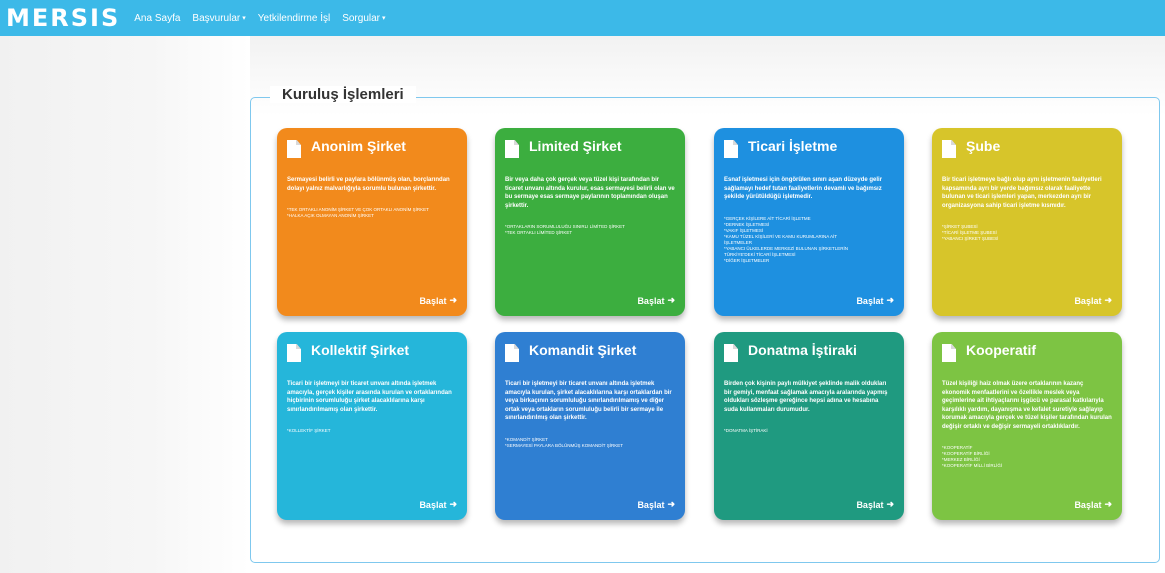 This screenshot has height=573, width=1165. What do you see at coordinates (583, 350) in the screenshot?
I see `card-title: Komandit Şirket` at bounding box center [583, 350].